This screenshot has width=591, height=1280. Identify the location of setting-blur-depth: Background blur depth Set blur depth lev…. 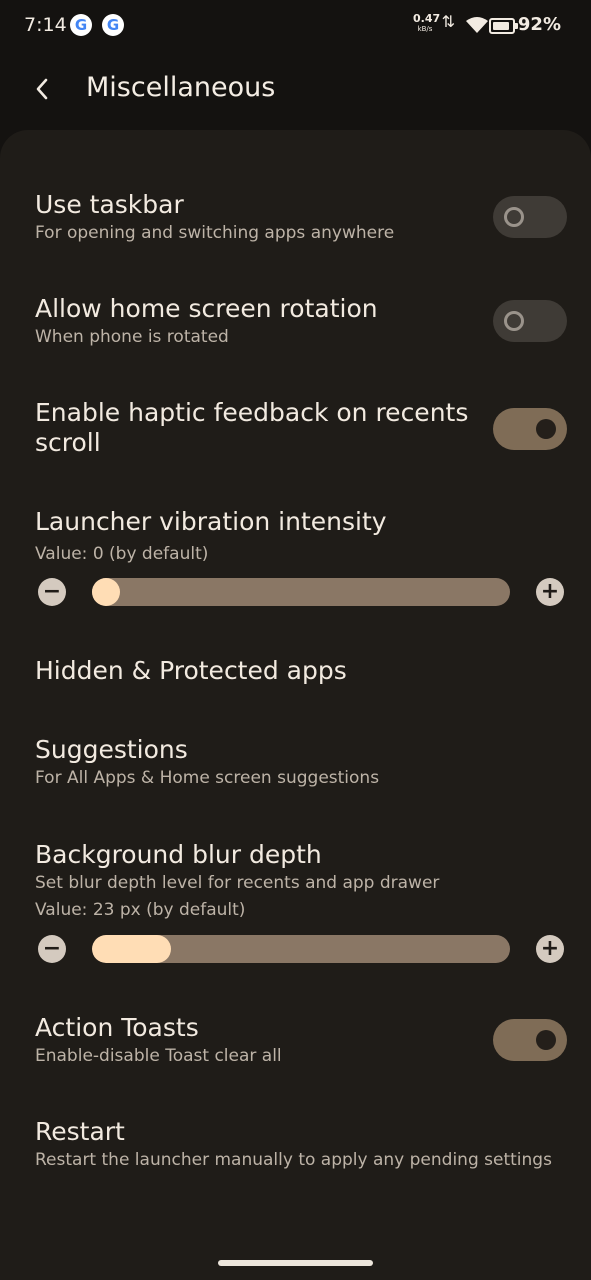
(301, 880).